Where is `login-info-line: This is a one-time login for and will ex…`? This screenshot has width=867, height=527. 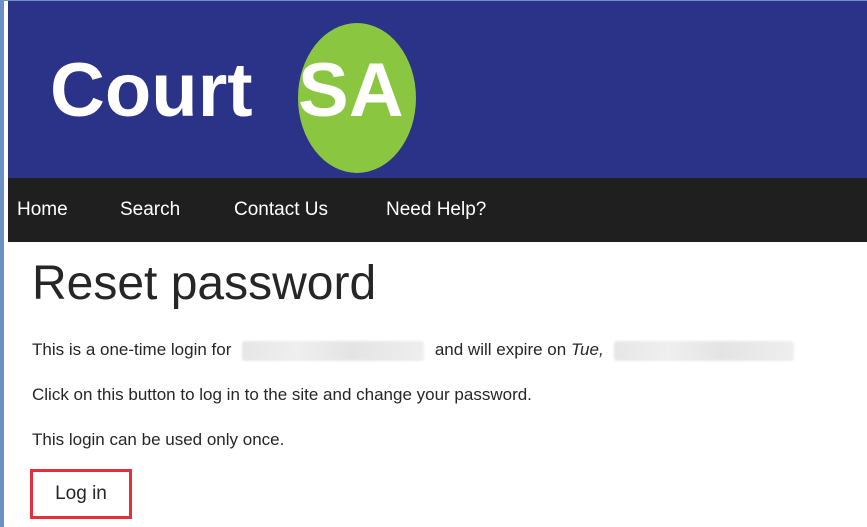
login-info-line: This is a one-time login for and will ex… is located at coordinates (413, 350).